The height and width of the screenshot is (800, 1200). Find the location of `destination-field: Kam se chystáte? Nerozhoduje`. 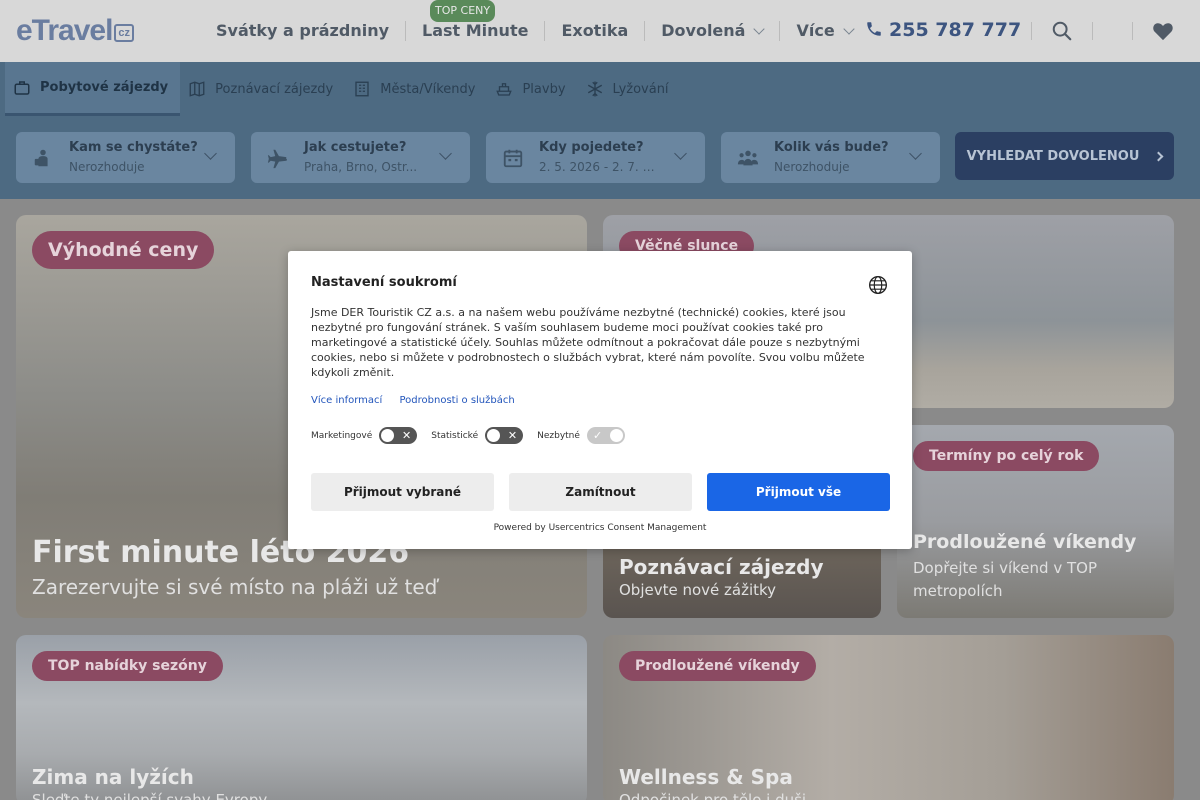

destination-field: Kam se chystáte? Nerozhoduje is located at coordinates (125, 157).